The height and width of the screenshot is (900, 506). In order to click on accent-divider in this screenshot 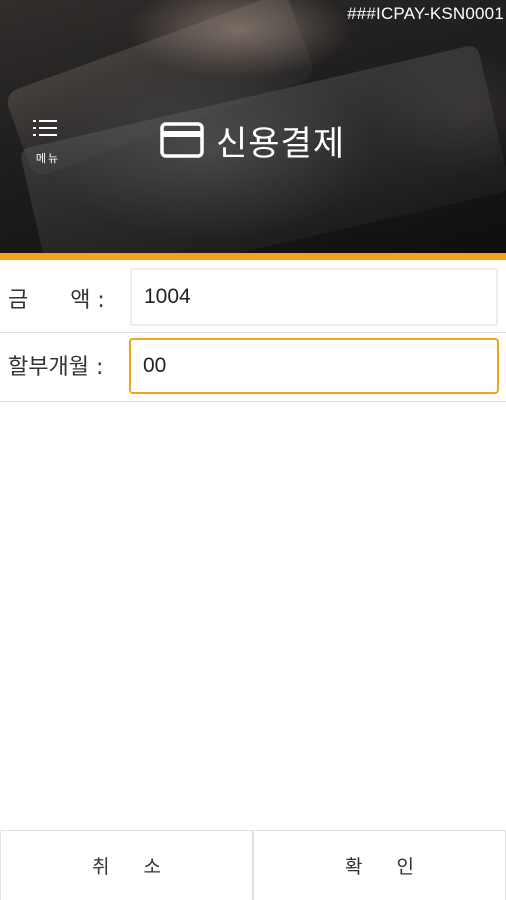, I will do `click(253, 256)`.